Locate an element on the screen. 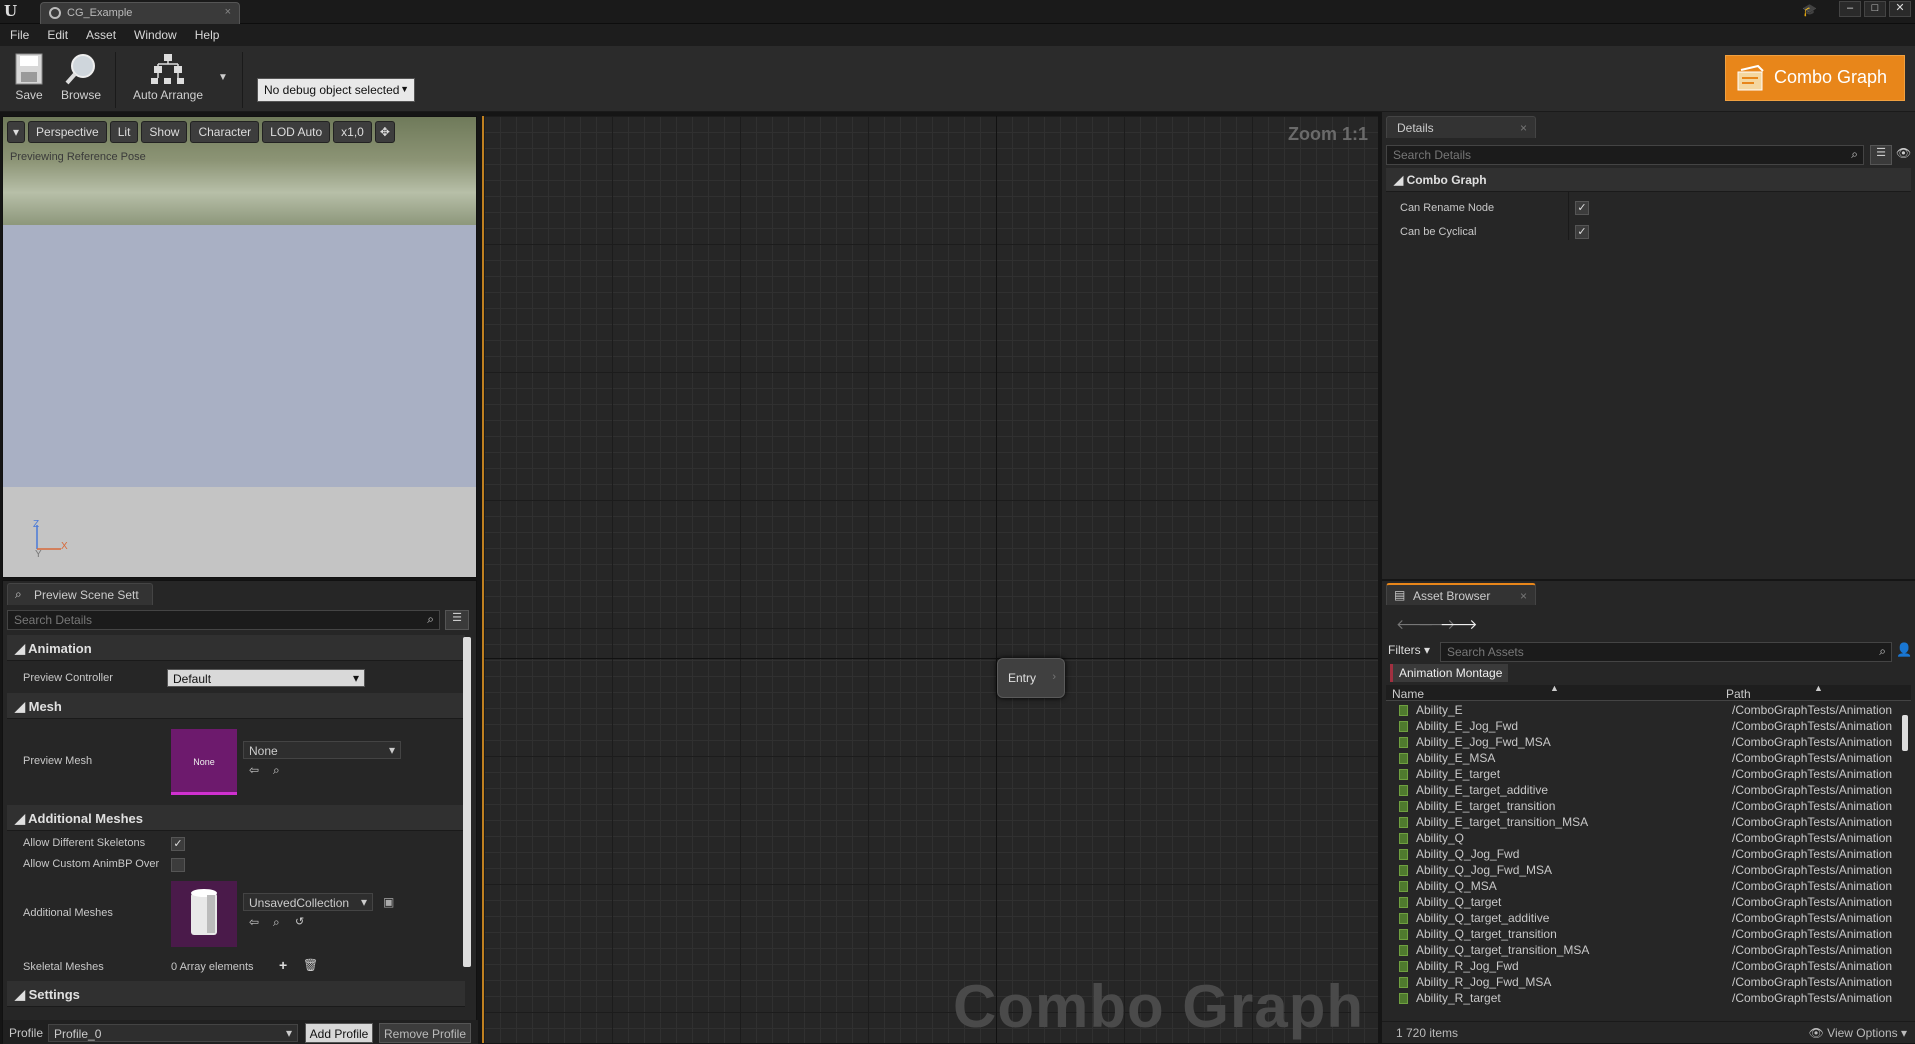  reset-icon: ↺ is located at coordinates (299, 921).